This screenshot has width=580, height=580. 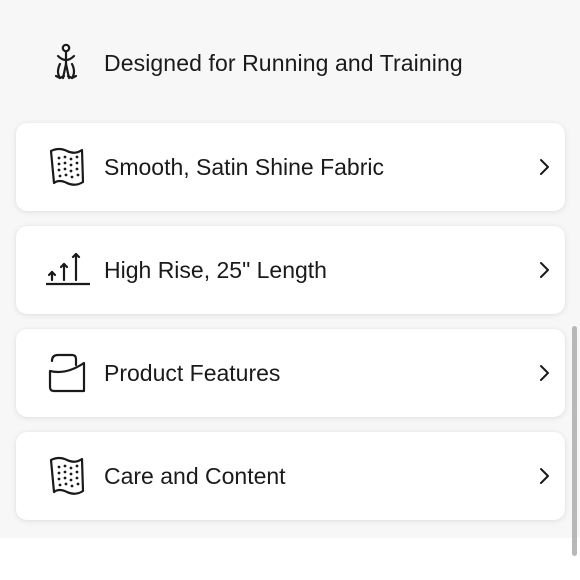 I want to click on vertical-scrollbar, so click(x=574, y=441).